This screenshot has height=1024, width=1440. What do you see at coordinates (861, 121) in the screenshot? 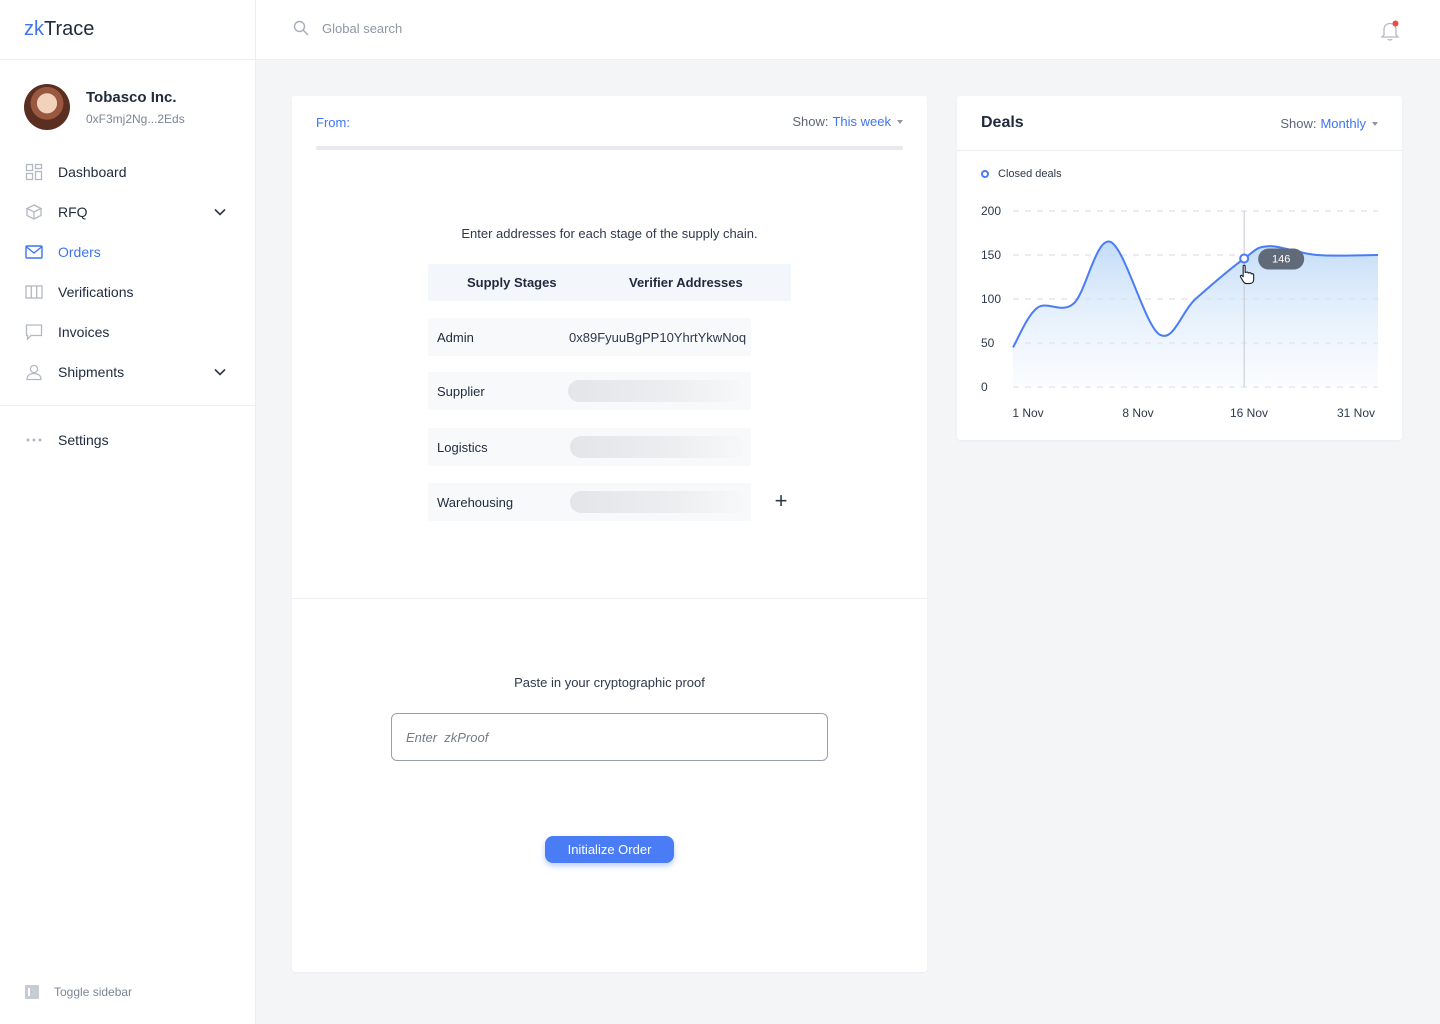
I see `show-value: This week` at bounding box center [861, 121].